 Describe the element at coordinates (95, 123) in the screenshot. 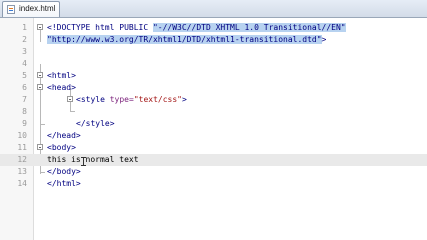

I see `code-text: </style>` at that location.